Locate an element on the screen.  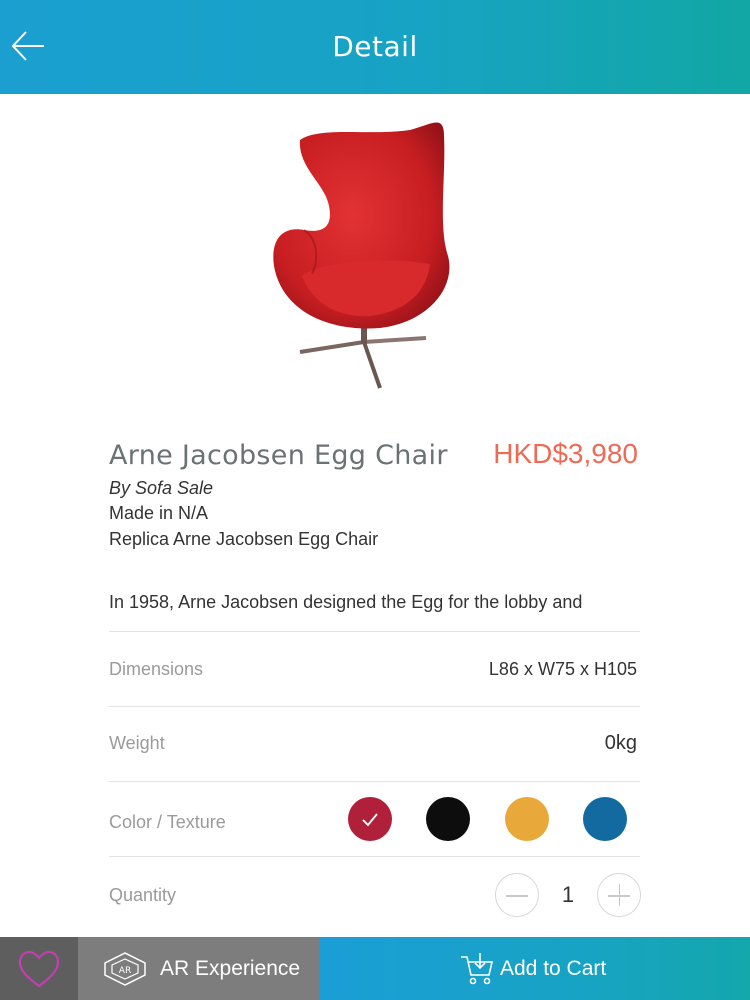
product-price: HKD$3,980 is located at coordinates (565, 453).